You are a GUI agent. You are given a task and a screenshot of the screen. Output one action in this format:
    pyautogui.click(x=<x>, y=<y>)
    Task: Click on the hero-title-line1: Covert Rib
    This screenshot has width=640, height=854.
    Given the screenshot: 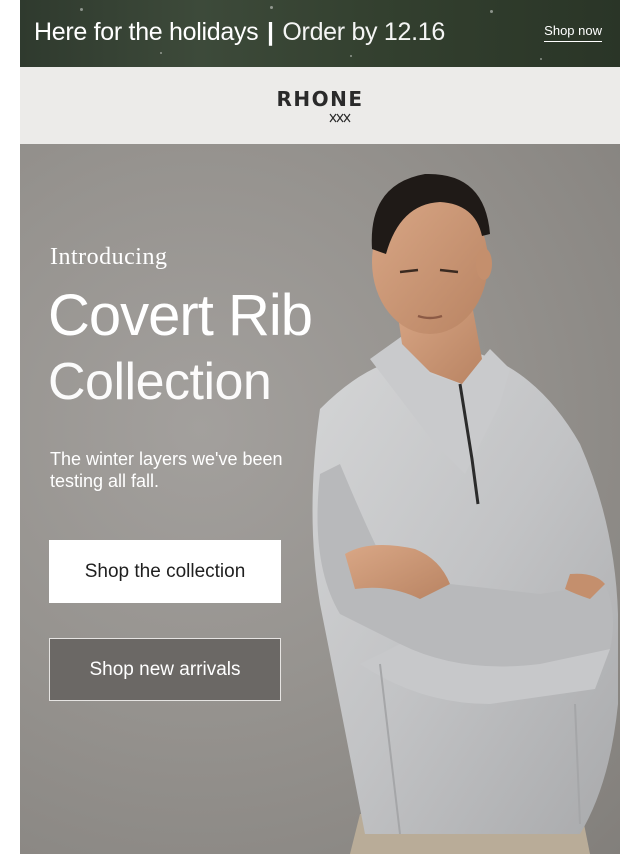 What is the action you would take?
    pyautogui.click(x=180, y=315)
    